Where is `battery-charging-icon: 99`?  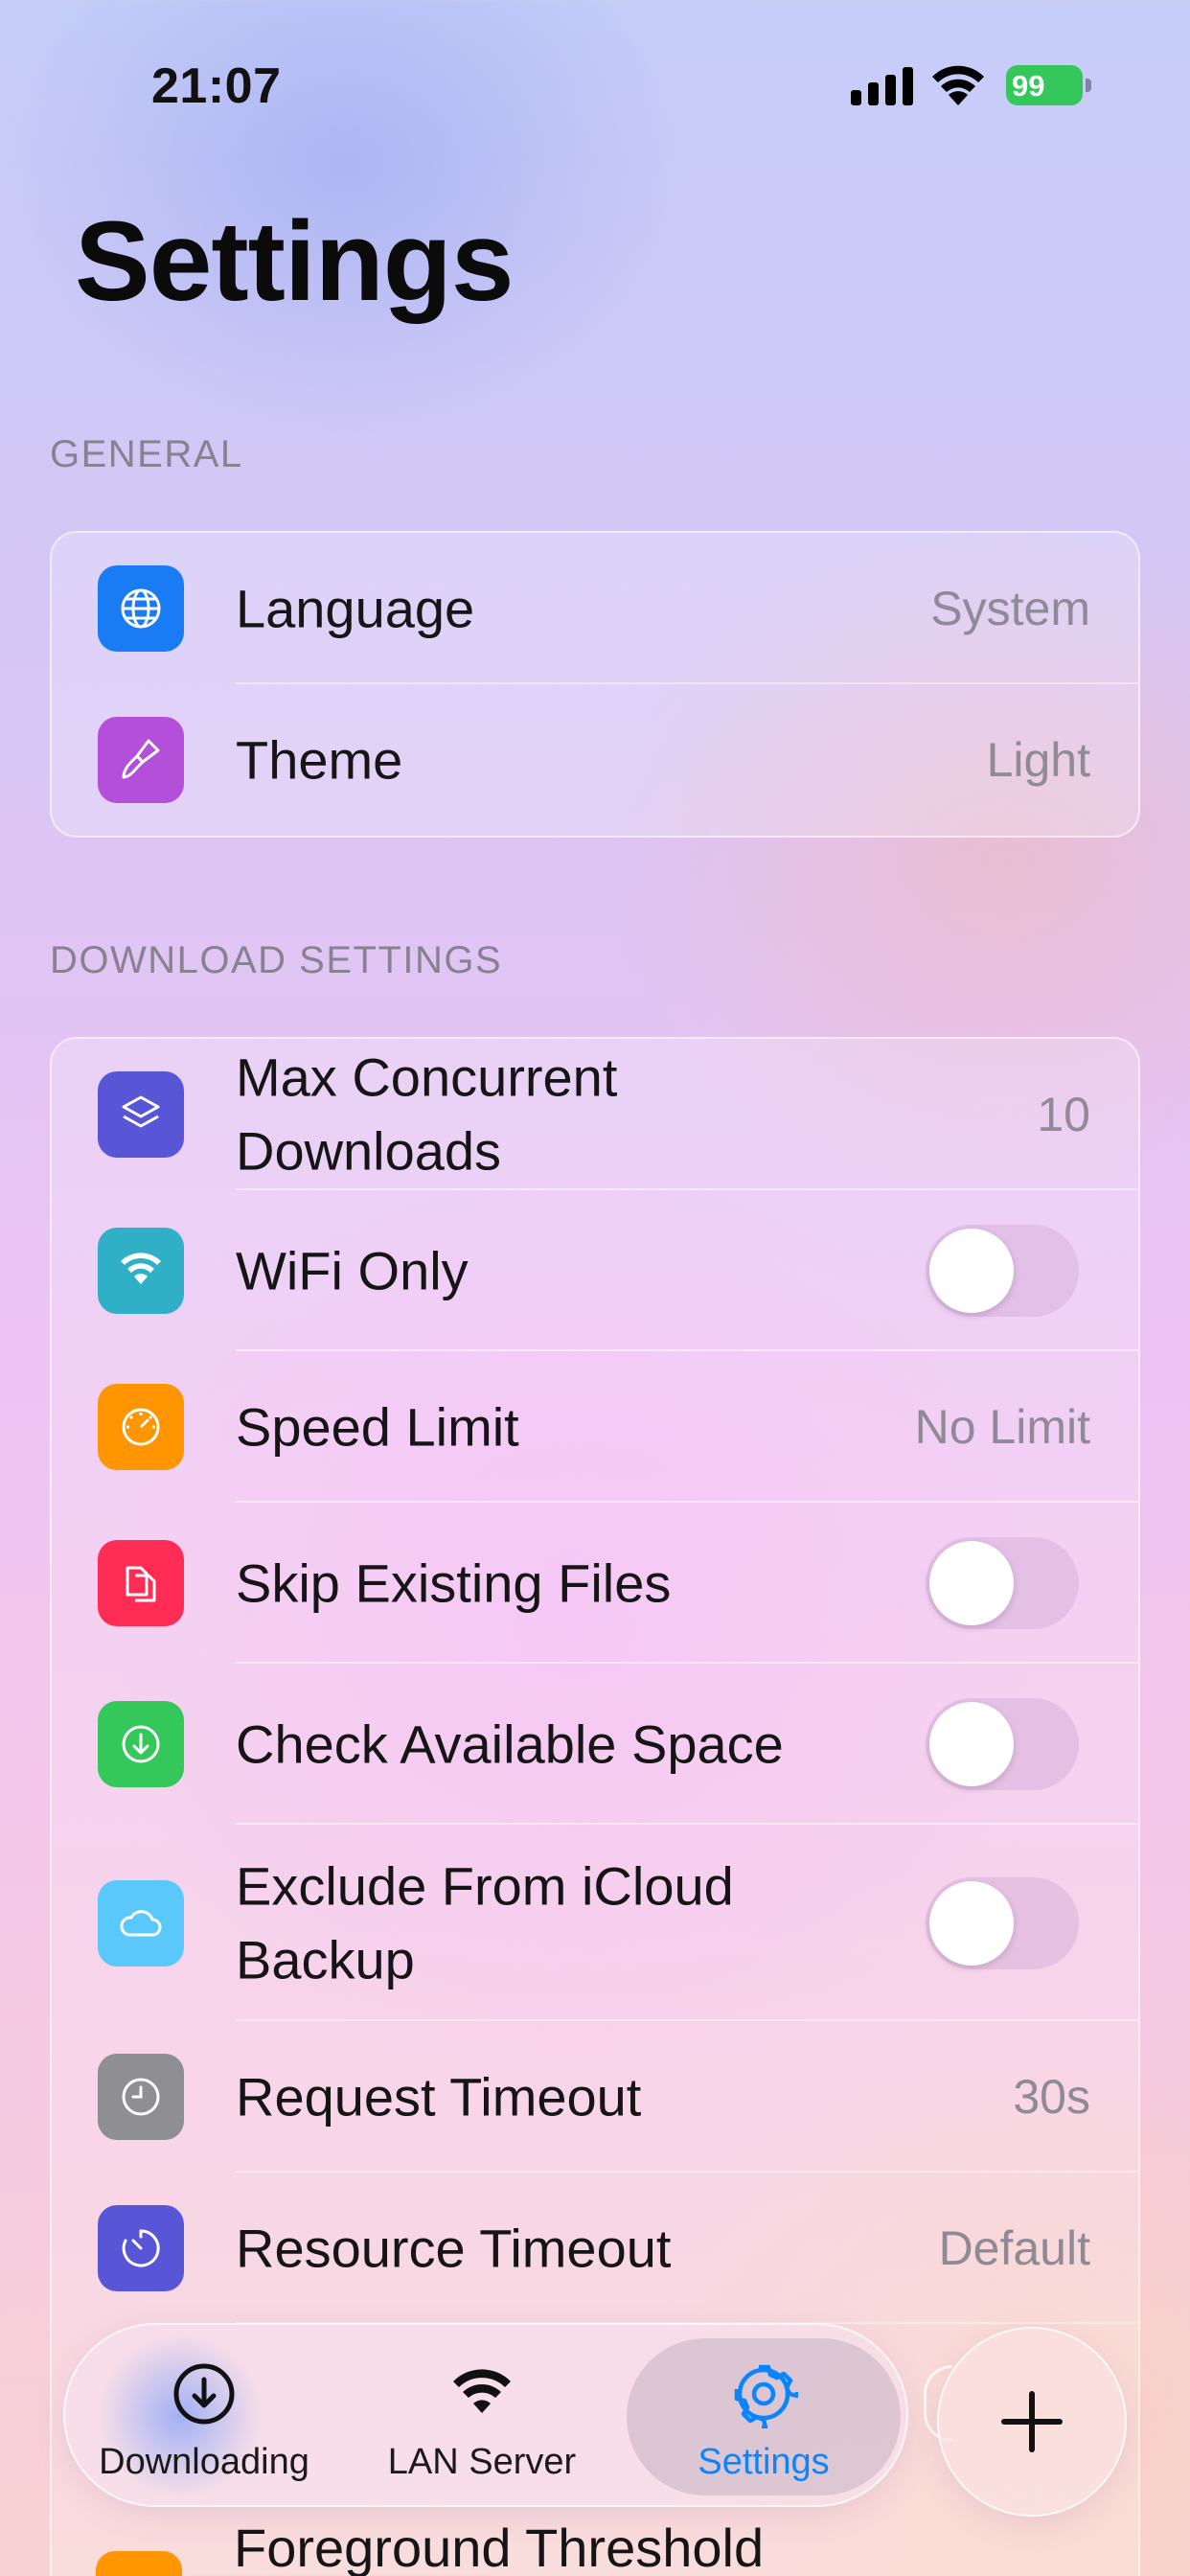 battery-charging-icon: 99 is located at coordinates (1049, 85).